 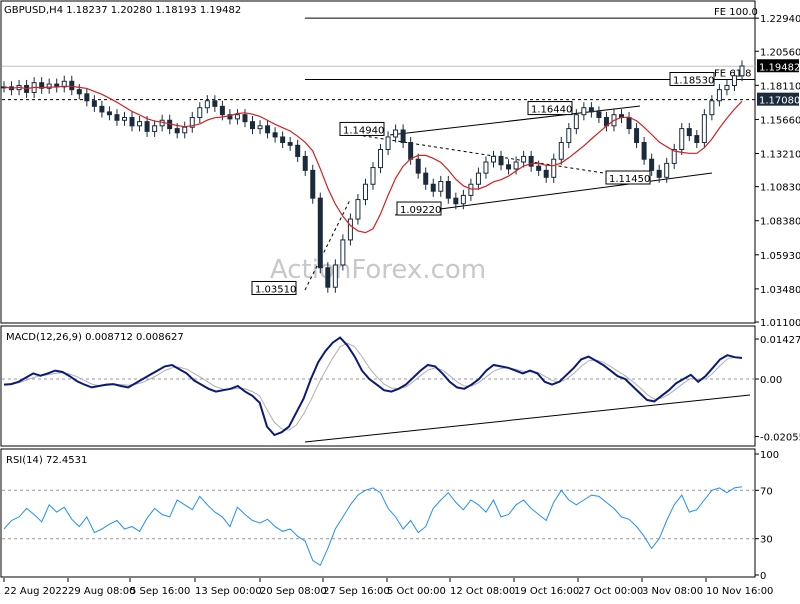 What do you see at coordinates (293, 591) in the screenshot?
I see `x-tick-label: 20 Sep 08:00` at bounding box center [293, 591].